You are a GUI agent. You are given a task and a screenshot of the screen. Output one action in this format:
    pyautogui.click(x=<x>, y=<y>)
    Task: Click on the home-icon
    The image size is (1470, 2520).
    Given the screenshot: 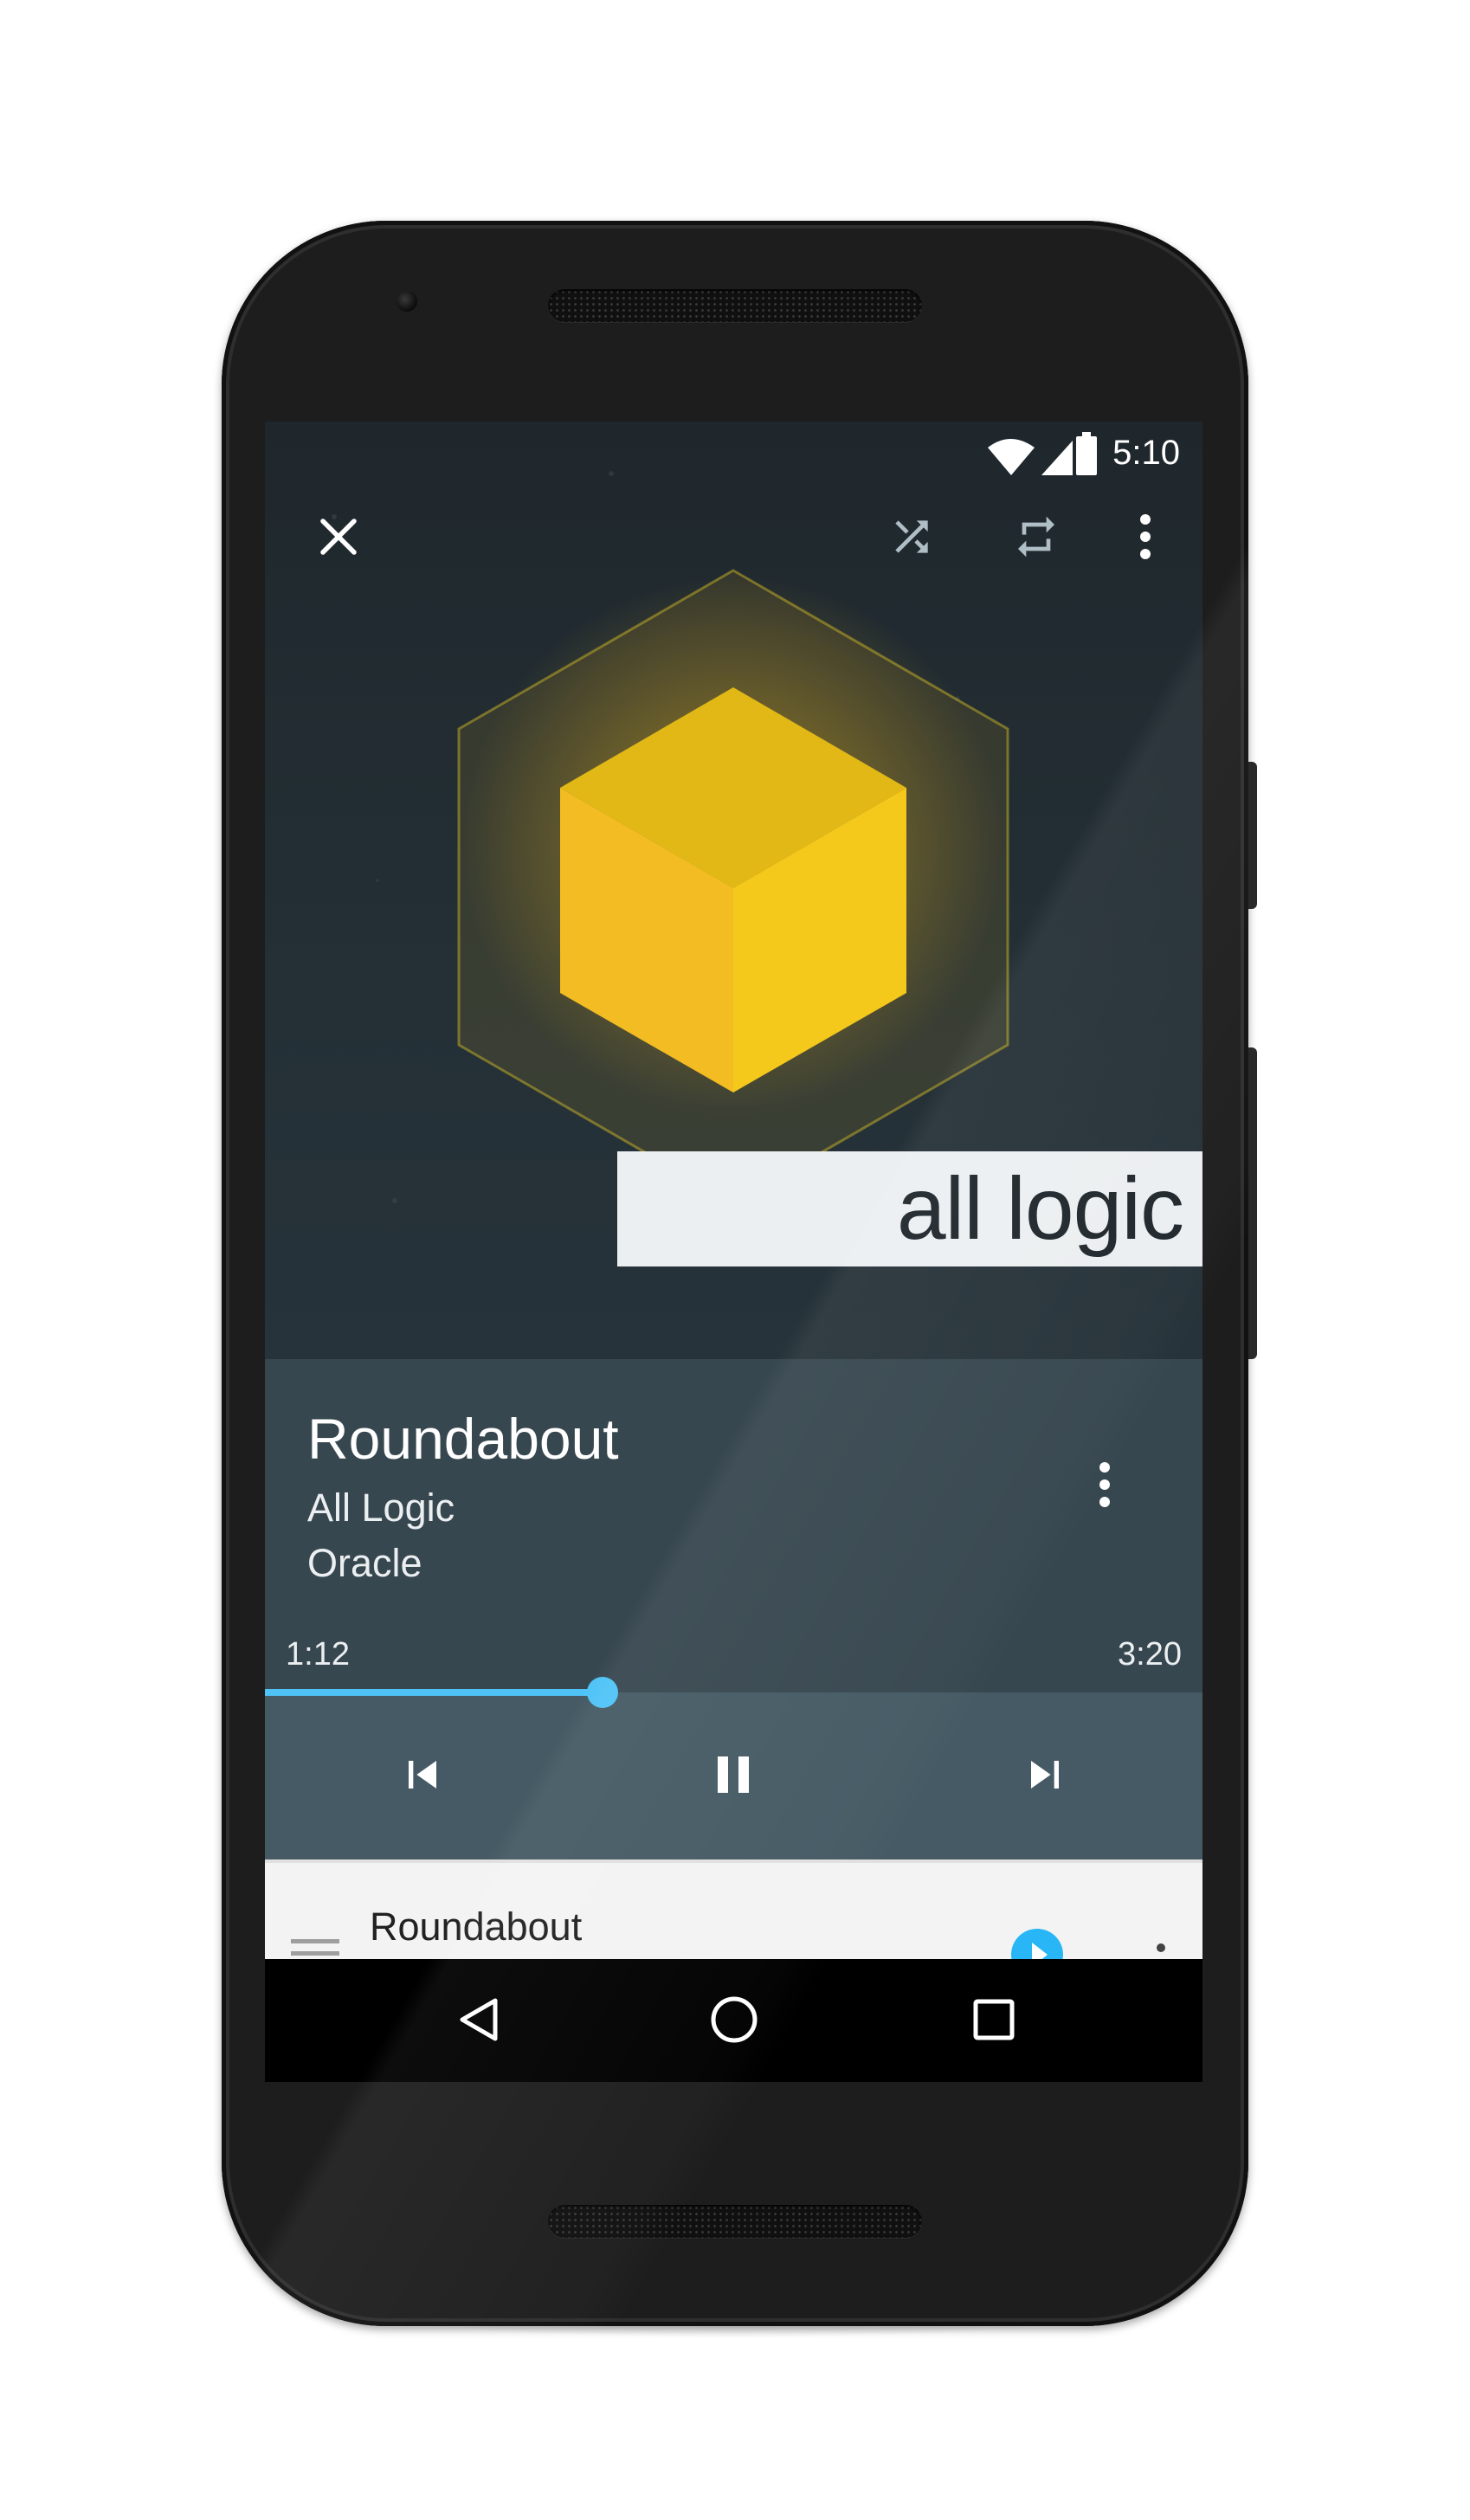 What is the action you would take?
    pyautogui.click(x=735, y=2019)
    